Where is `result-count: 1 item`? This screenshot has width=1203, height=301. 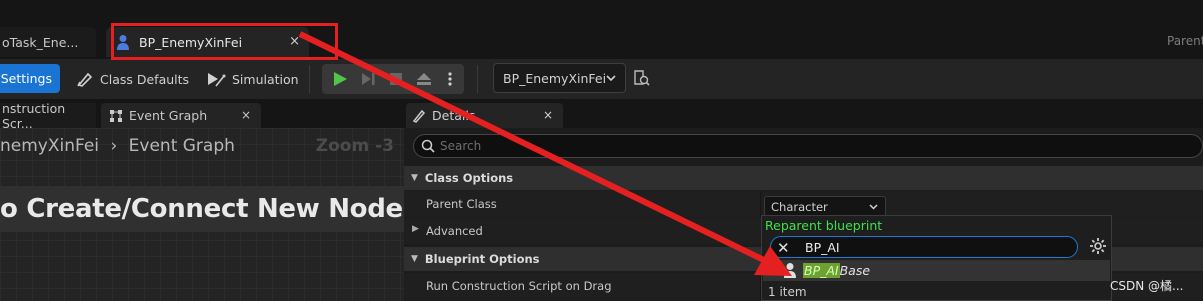 result-count: 1 item is located at coordinates (787, 292).